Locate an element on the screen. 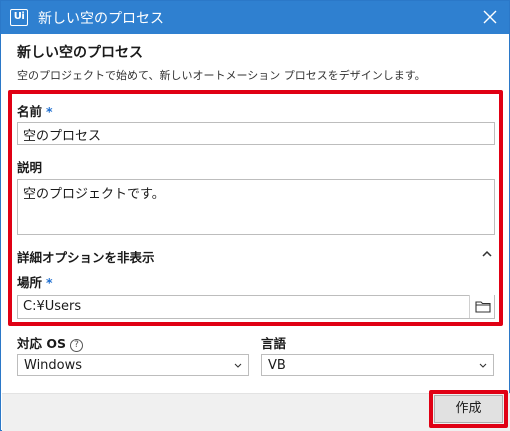  app-logo-icon: Ui is located at coordinates (19, 17).